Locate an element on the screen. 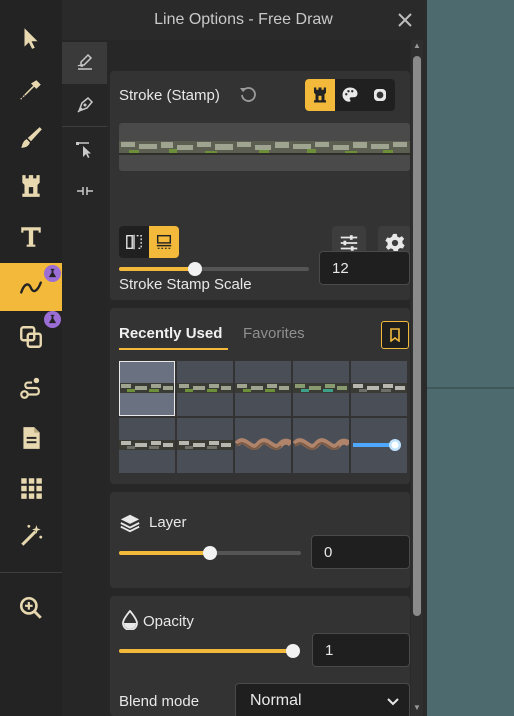 This screenshot has height=716, width=514. stamp-tool is located at coordinates (31, 186).